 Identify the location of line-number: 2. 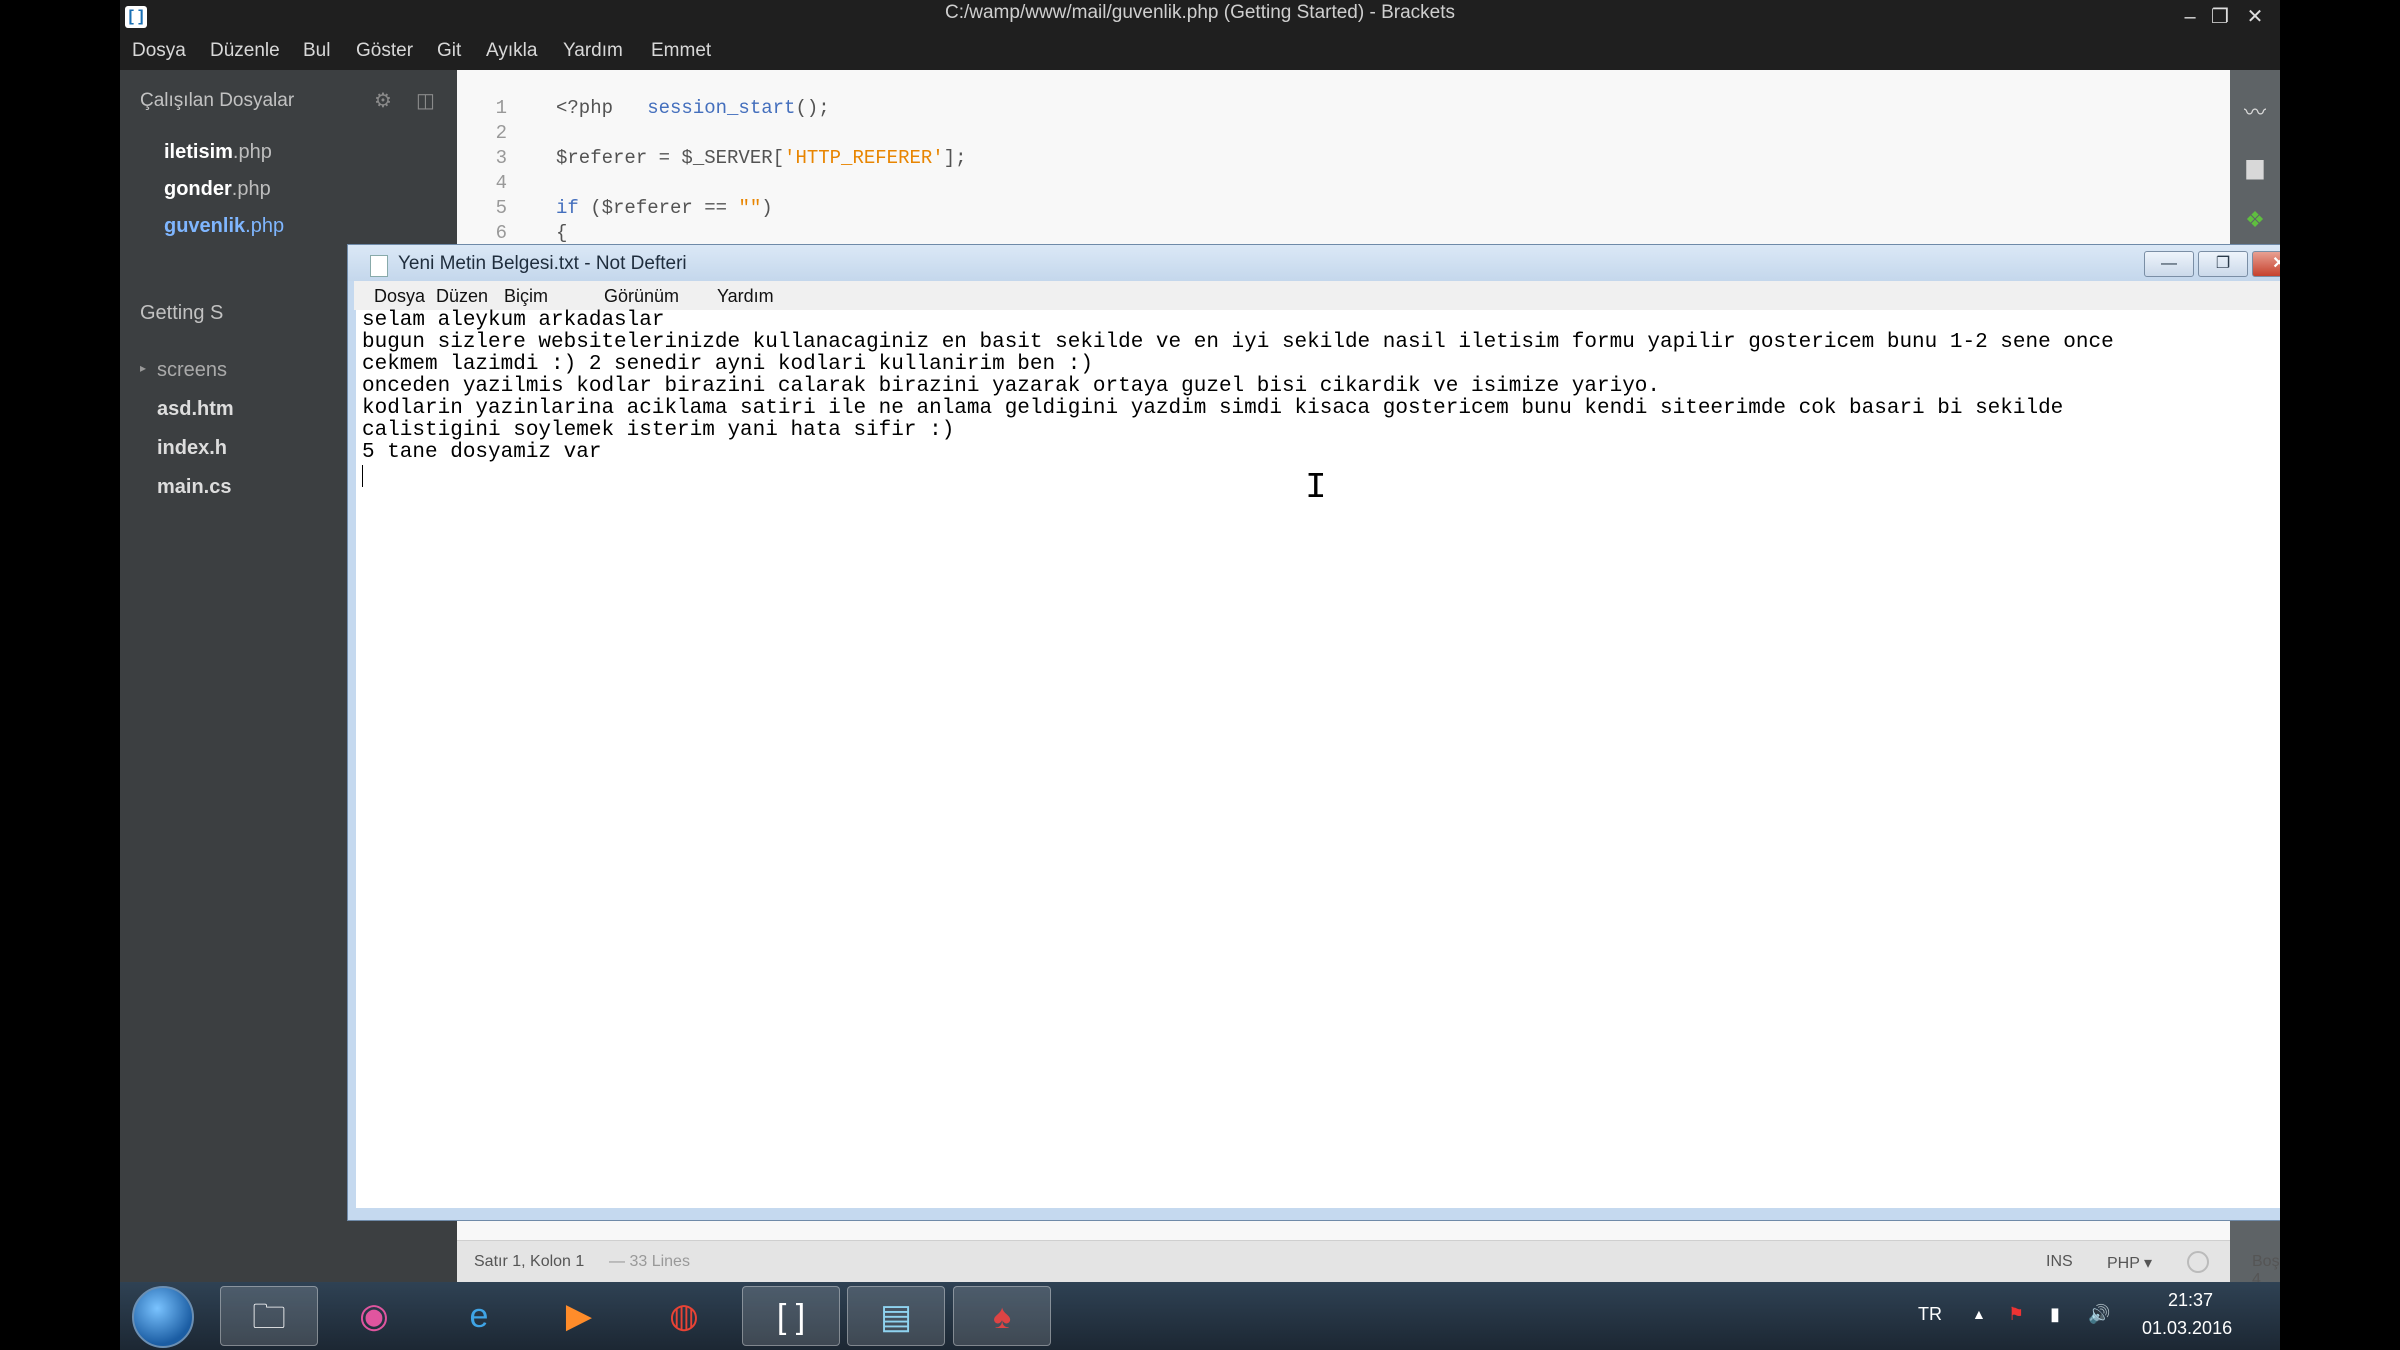
(501, 133).